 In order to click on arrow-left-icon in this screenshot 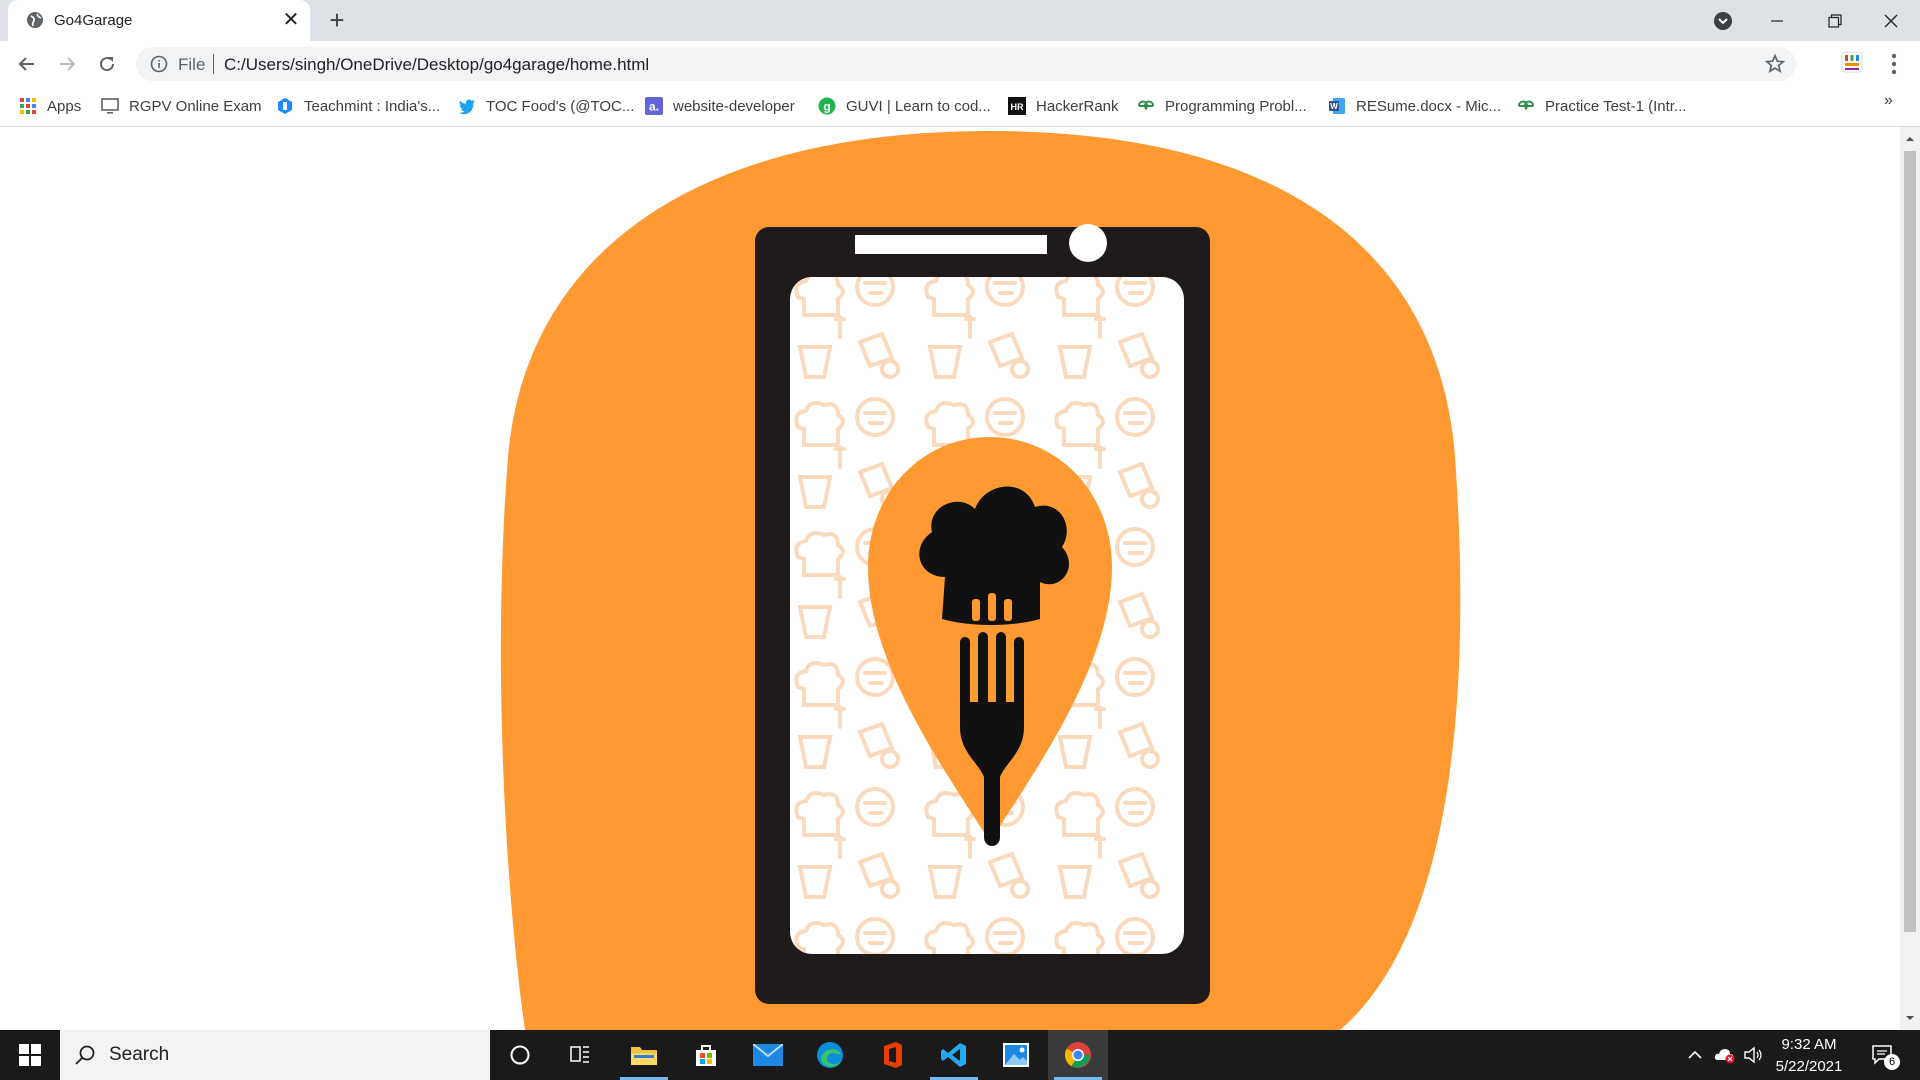, I will do `click(26, 64)`.